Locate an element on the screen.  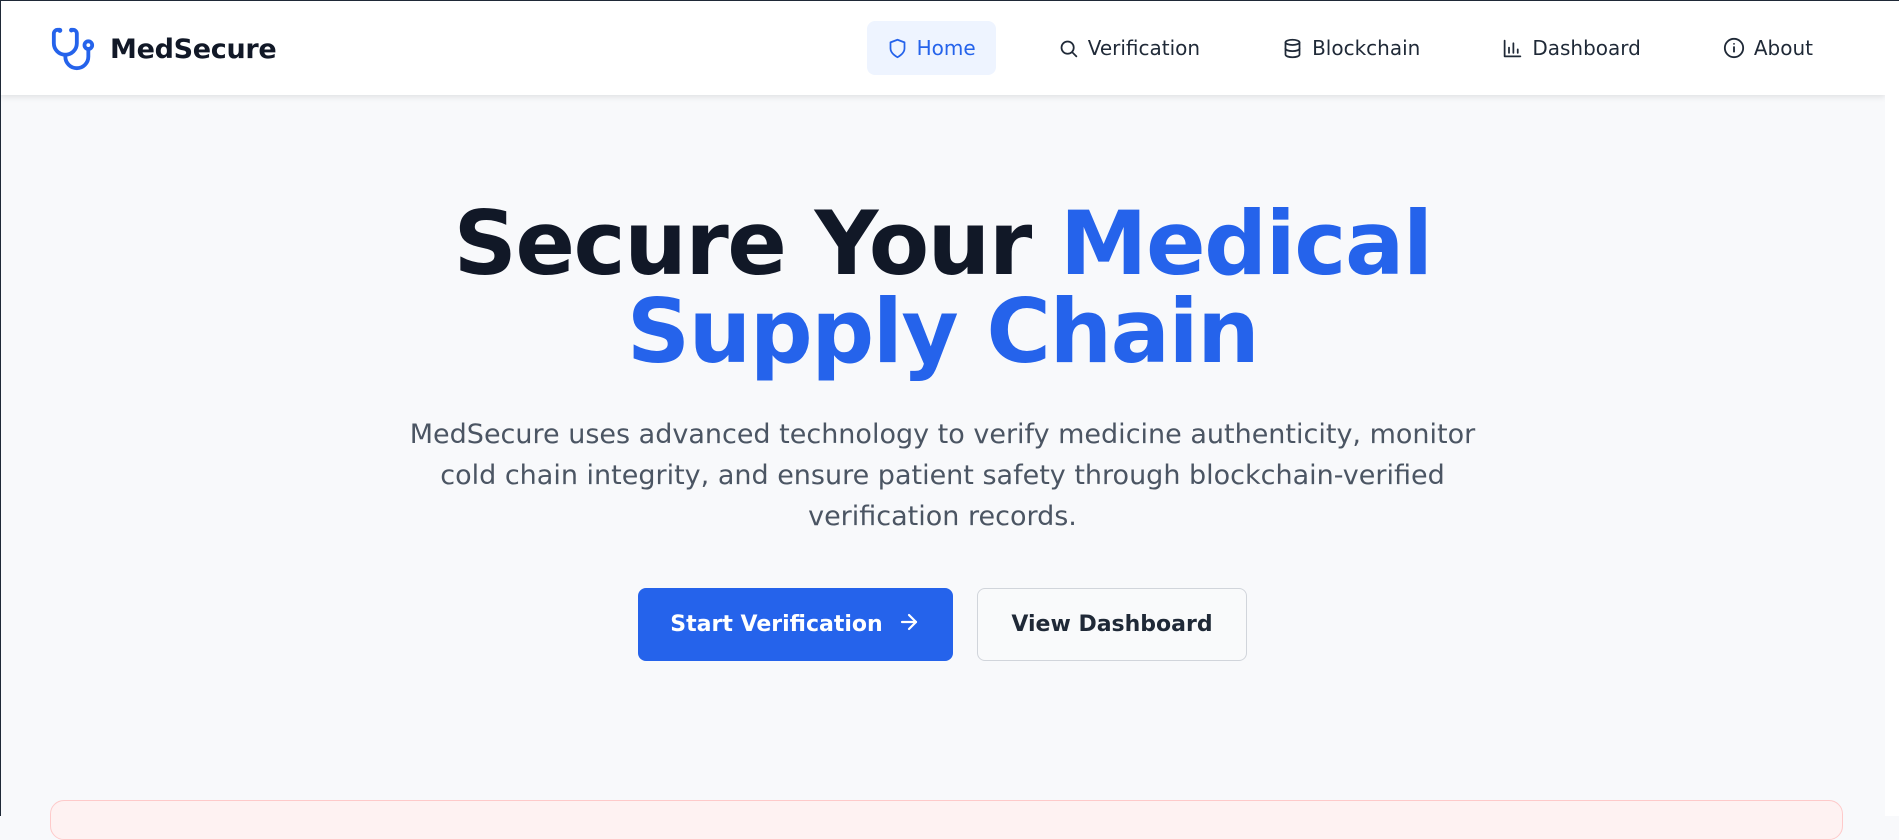
view-dashboard-button: View Dashboard is located at coordinates (1112, 624).